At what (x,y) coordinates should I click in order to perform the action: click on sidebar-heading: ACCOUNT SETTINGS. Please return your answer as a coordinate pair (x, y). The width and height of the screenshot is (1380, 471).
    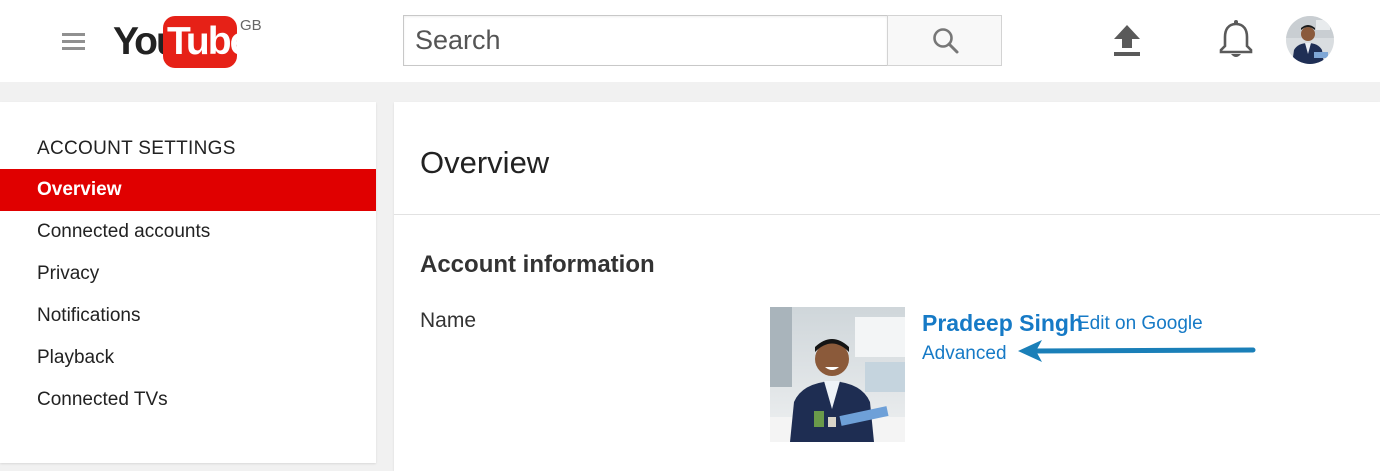
    Looking at the image, I should click on (136, 148).